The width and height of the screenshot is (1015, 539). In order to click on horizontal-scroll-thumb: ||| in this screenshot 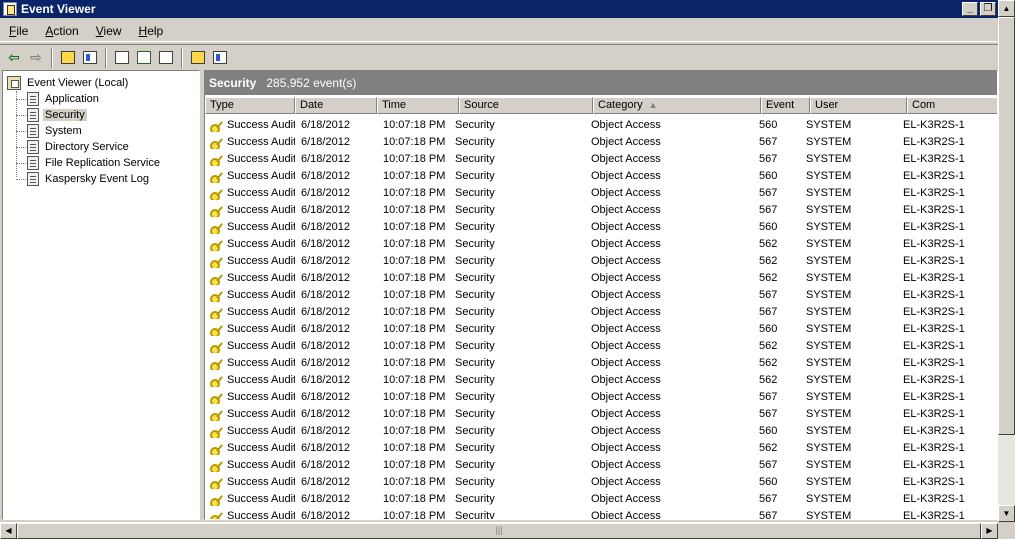, I will do `click(499, 531)`.